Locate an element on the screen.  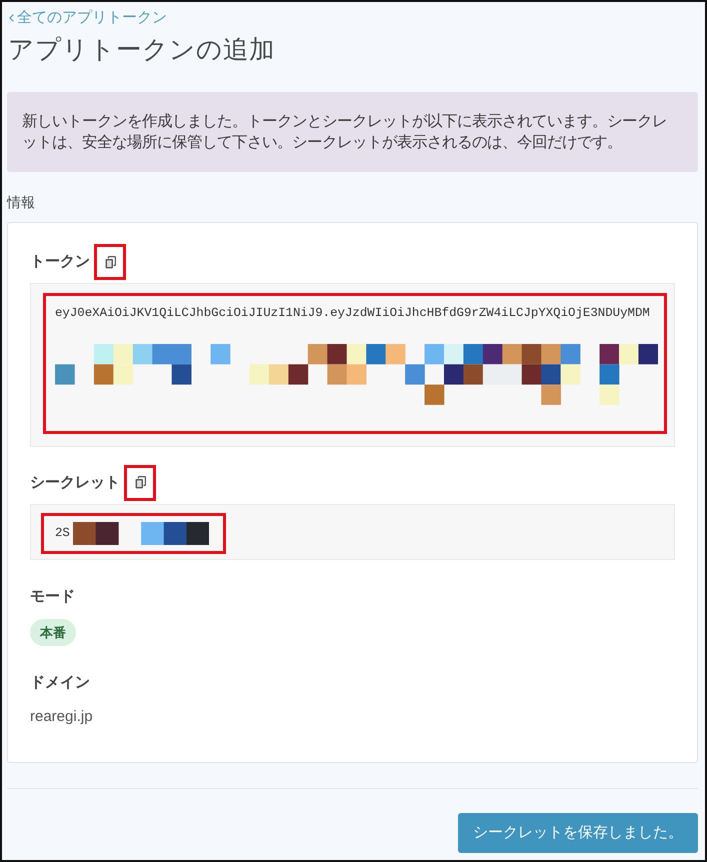
field-label: モード is located at coordinates (53, 596).